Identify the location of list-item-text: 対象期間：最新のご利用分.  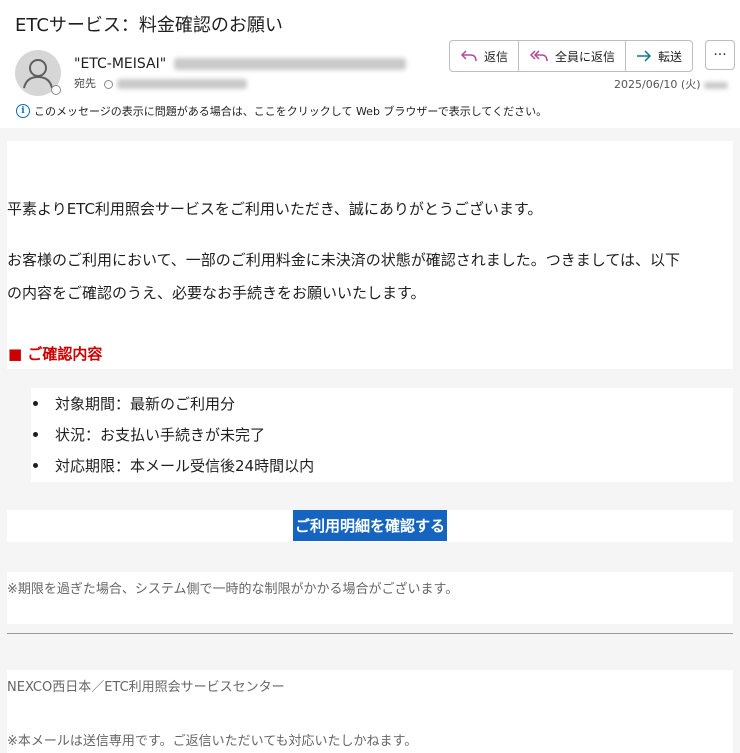
(145, 404).